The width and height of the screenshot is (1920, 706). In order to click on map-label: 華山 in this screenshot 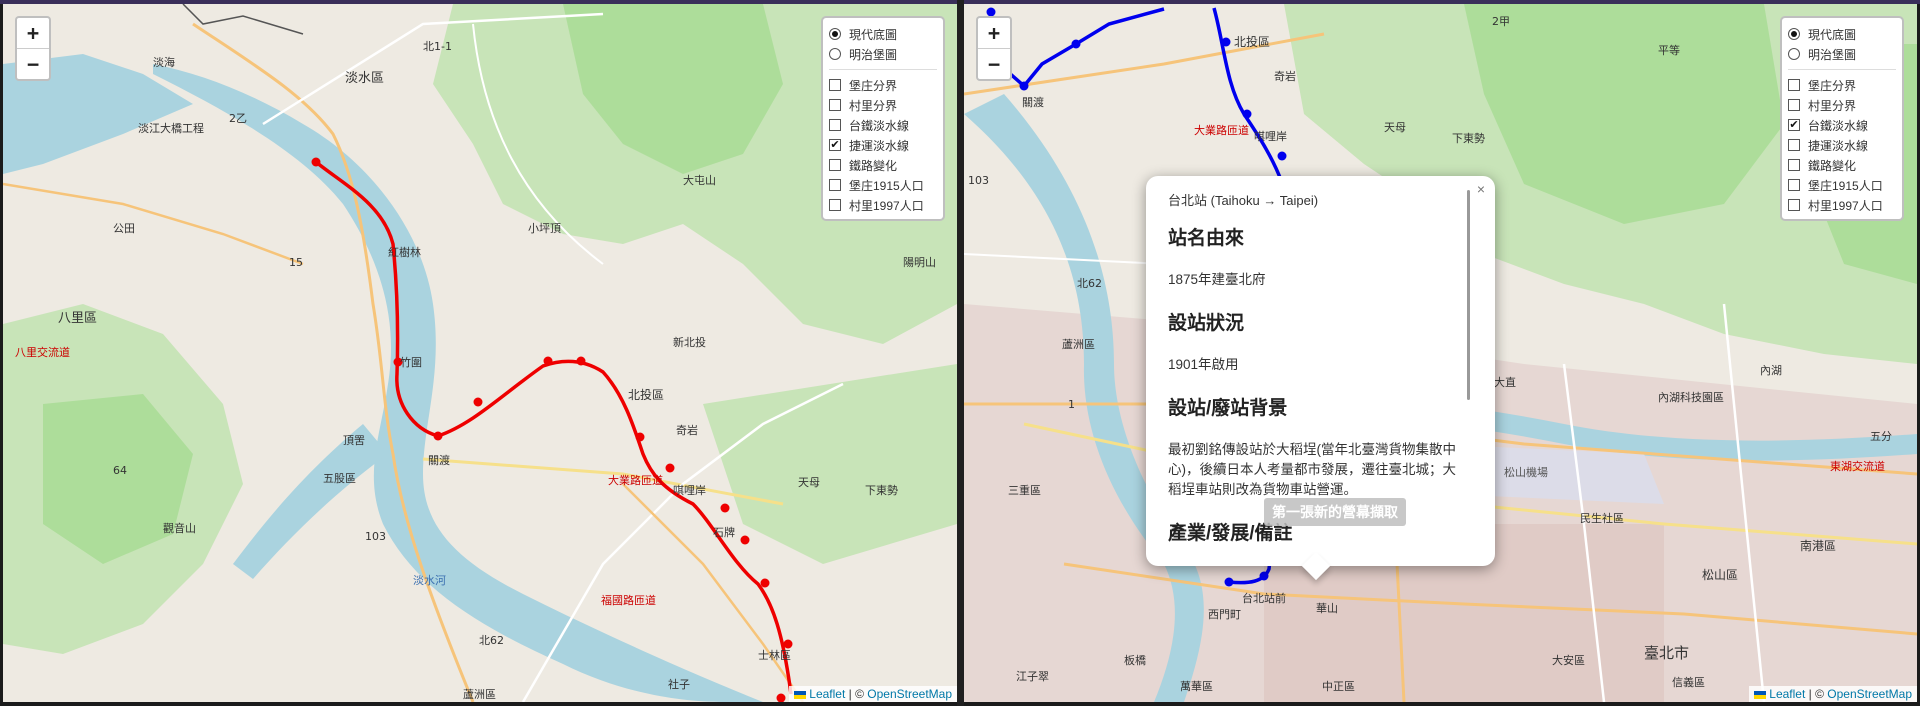, I will do `click(1327, 608)`.